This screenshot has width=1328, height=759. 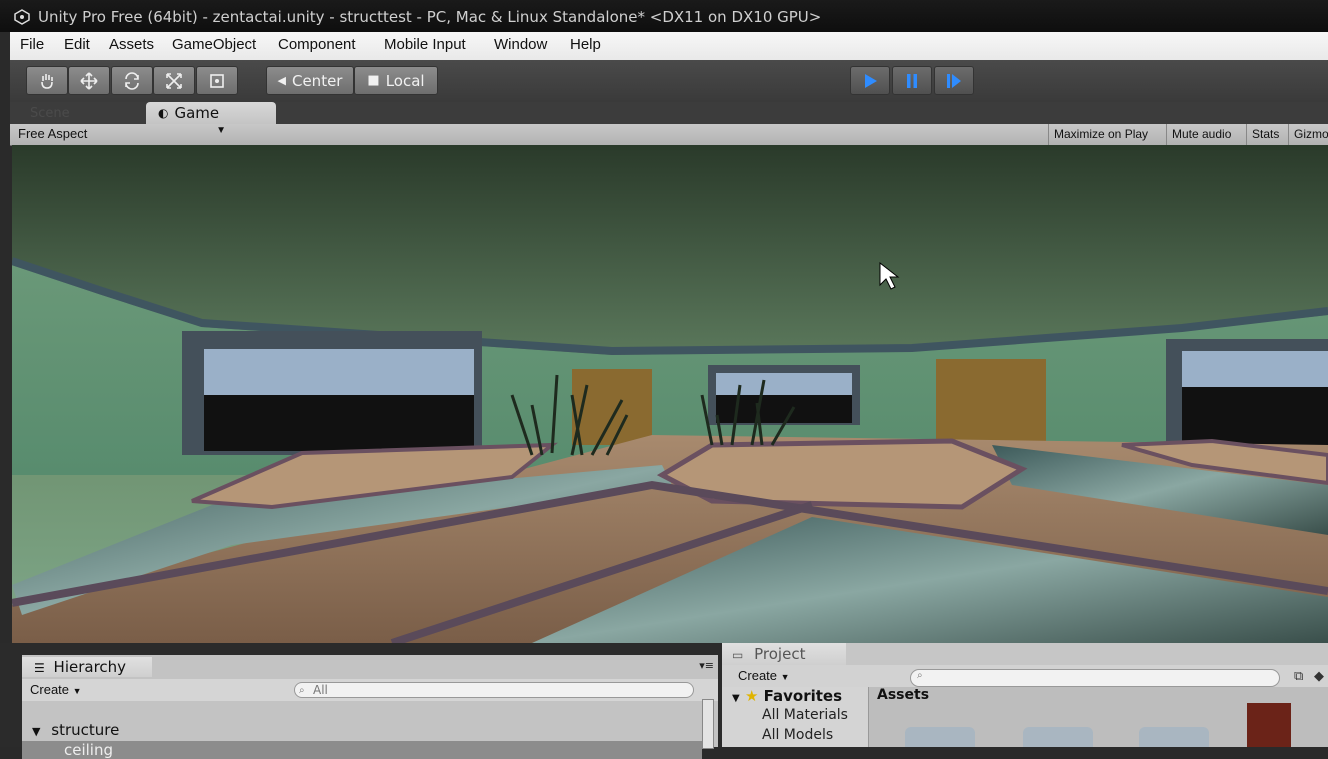 I want to click on menu-window: Window, so click(x=520, y=44).